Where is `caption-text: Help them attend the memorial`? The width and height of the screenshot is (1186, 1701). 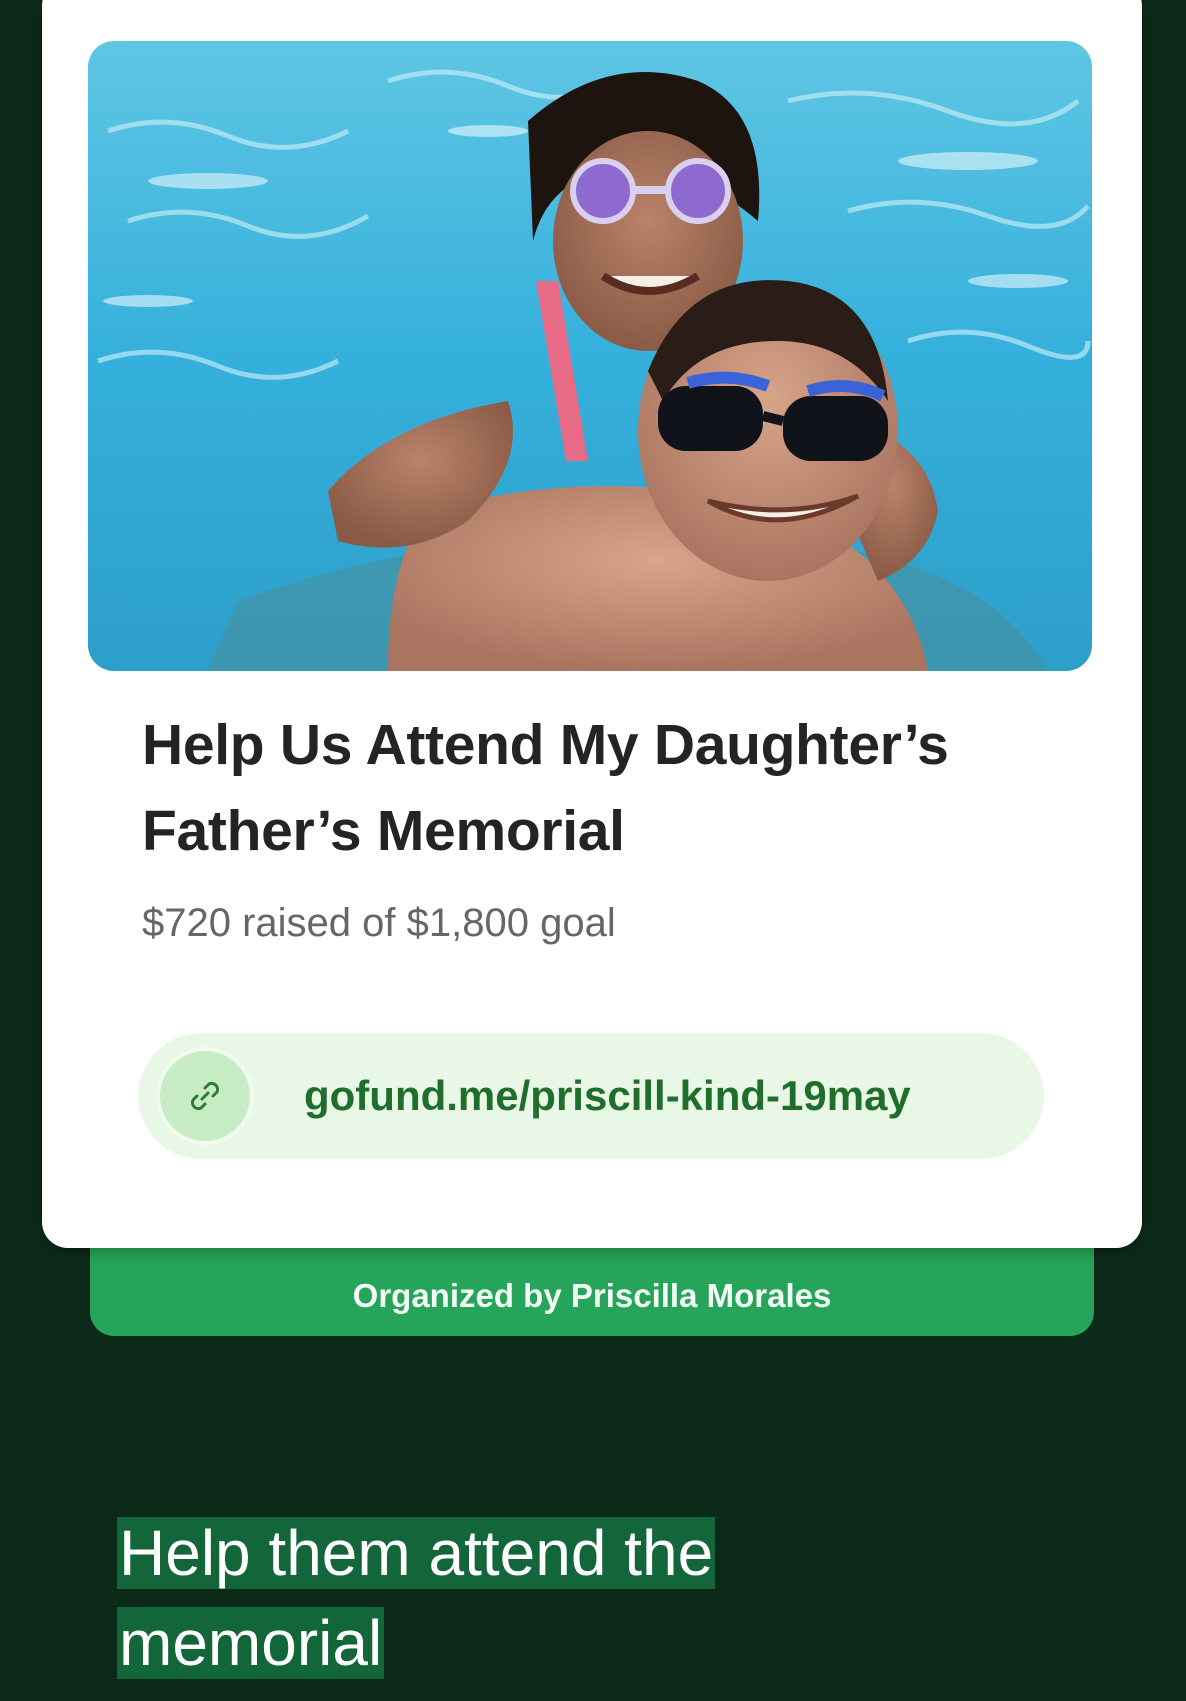
caption-text: Help them attend the memorial is located at coordinates (497, 1598).